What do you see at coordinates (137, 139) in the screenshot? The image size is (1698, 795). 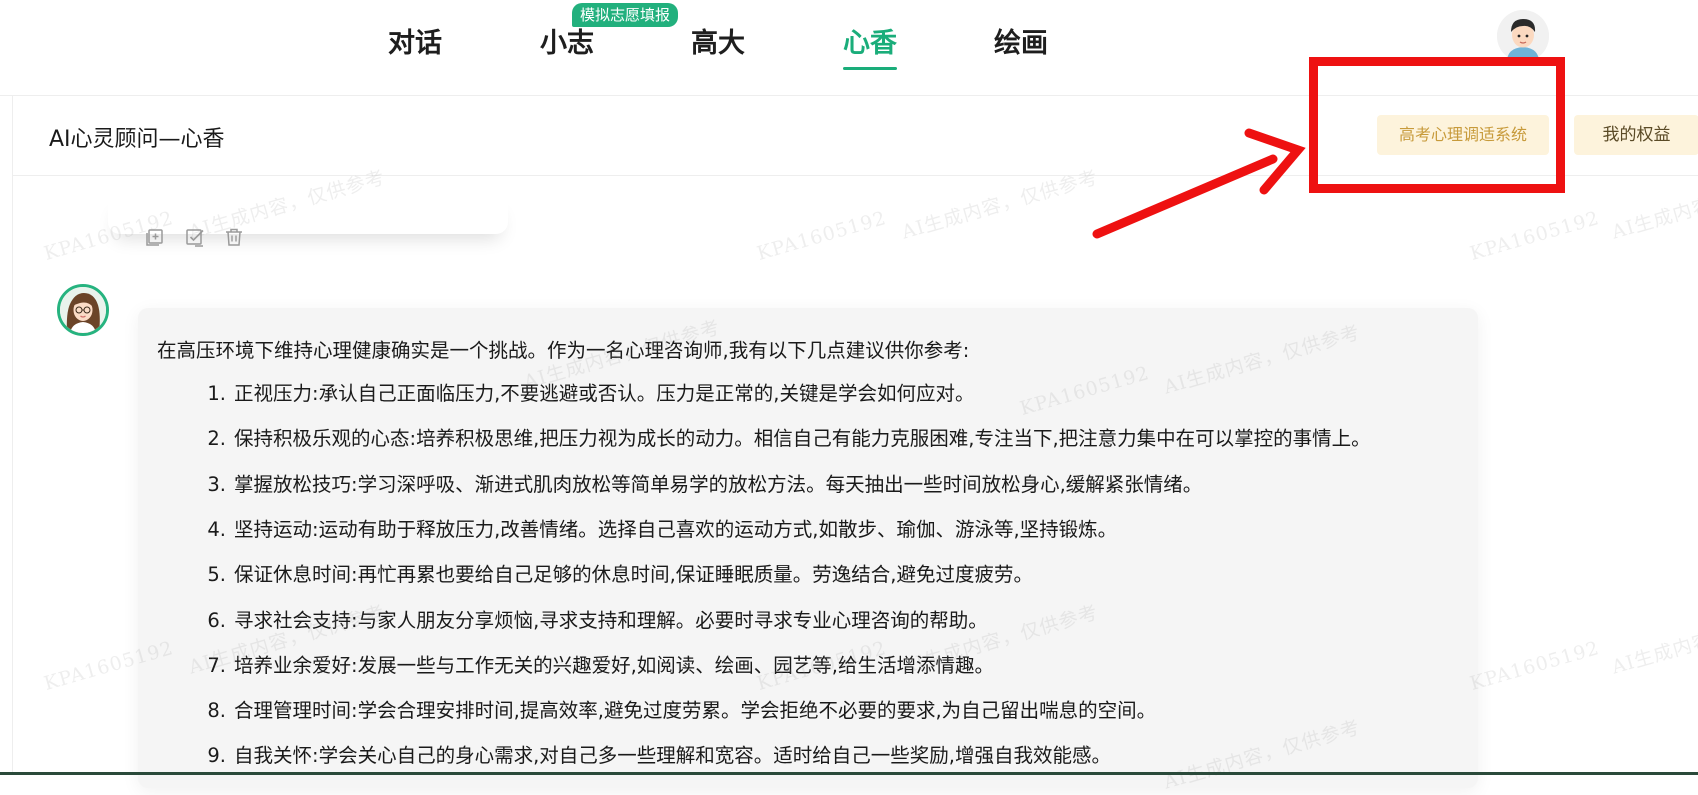 I see `page-title: AI心灵顾问—心香` at bounding box center [137, 139].